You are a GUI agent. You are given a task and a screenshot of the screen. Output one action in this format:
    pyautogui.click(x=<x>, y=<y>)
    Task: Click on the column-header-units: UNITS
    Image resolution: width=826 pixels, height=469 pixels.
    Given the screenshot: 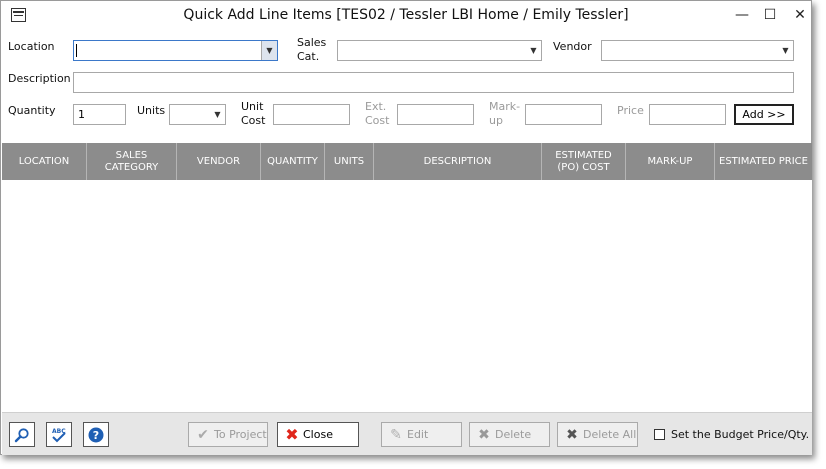 What is the action you would take?
    pyautogui.click(x=349, y=161)
    